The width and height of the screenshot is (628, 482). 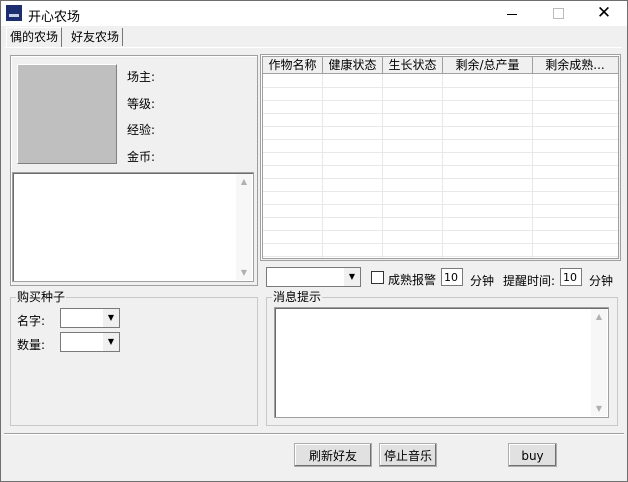 What do you see at coordinates (412, 280) in the screenshot?
I see `mature-alarm-label: 成熟报警` at bounding box center [412, 280].